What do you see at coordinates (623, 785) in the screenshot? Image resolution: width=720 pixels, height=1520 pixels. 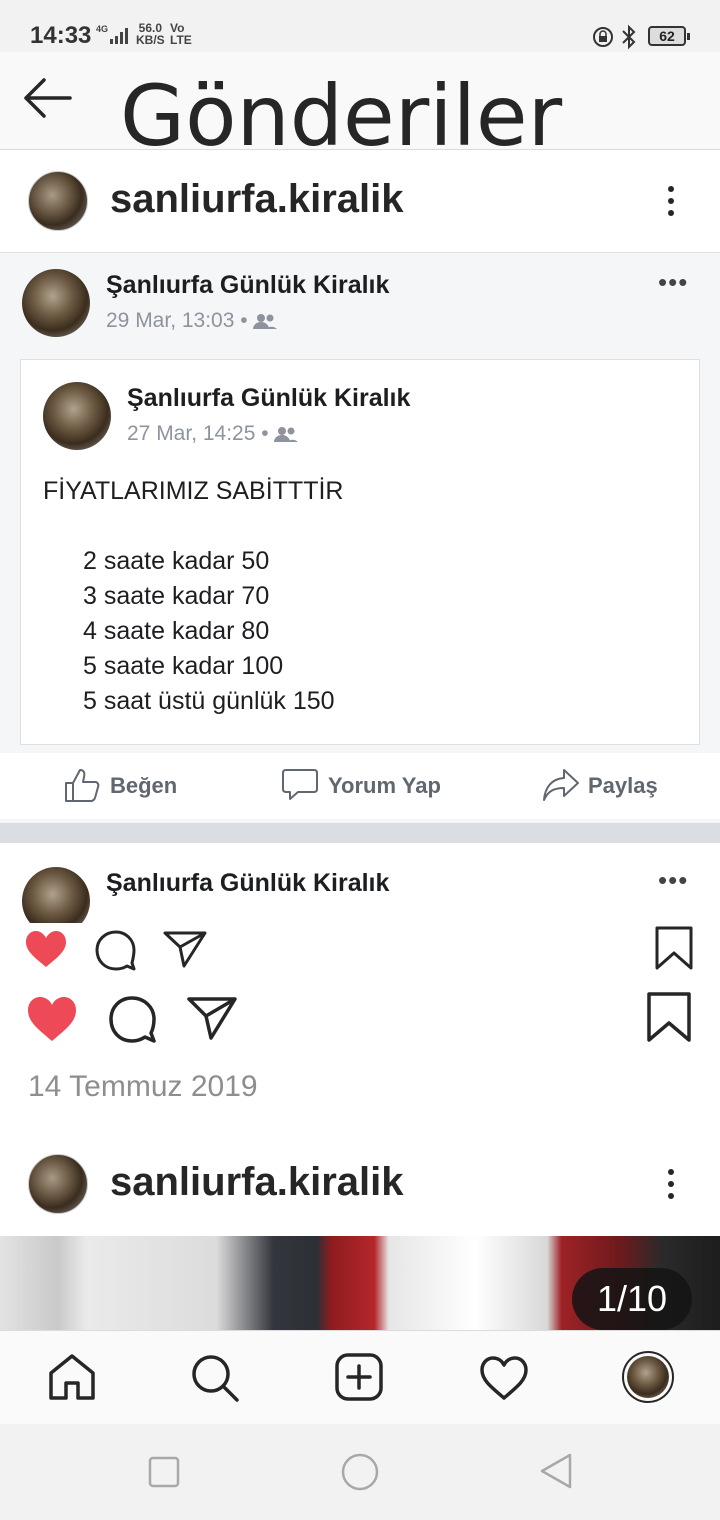 I see `fb-share-label: Paylaş` at bounding box center [623, 785].